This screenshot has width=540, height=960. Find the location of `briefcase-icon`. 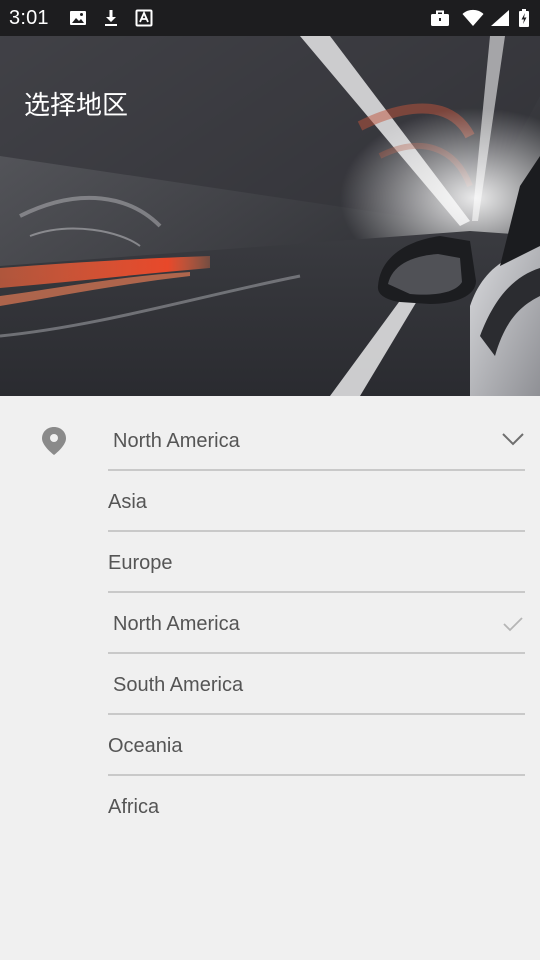

briefcase-icon is located at coordinates (440, 18).